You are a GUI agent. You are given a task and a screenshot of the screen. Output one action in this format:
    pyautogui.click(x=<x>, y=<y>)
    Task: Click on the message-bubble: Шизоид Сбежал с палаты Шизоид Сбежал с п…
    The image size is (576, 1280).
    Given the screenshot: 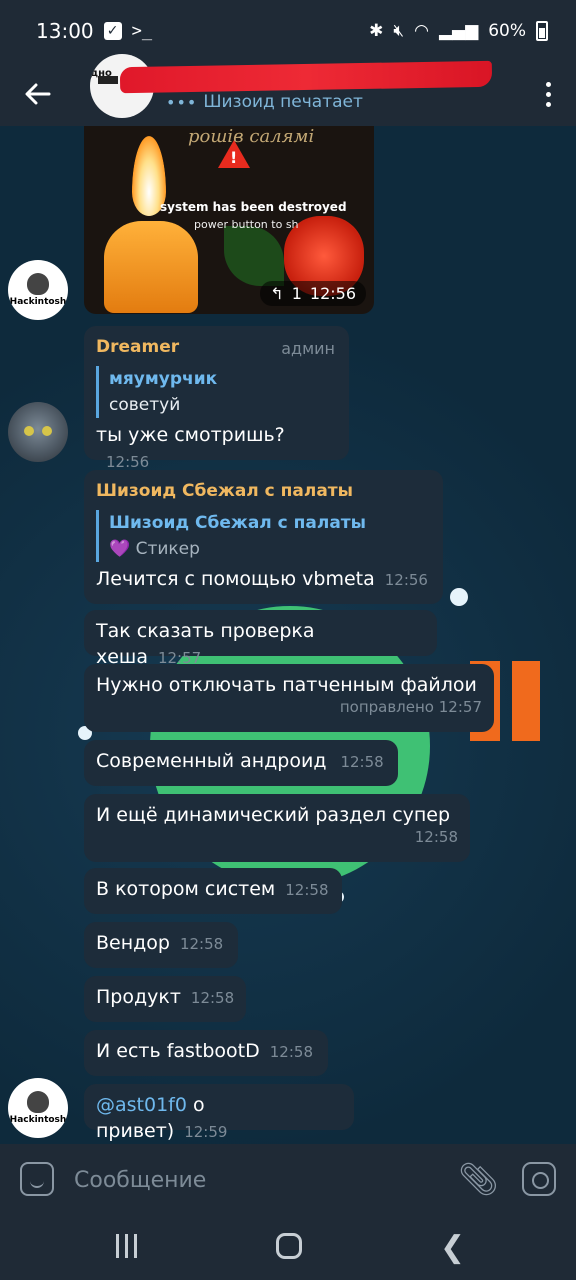 What is the action you would take?
    pyautogui.click(x=263, y=537)
    